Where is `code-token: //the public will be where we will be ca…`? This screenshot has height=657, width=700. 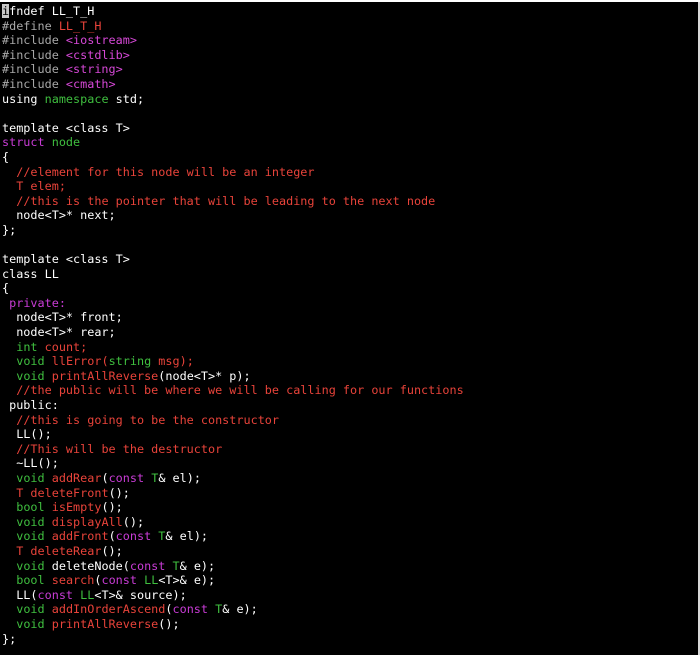 code-token: //the public will be where we will be ca… is located at coordinates (240, 390).